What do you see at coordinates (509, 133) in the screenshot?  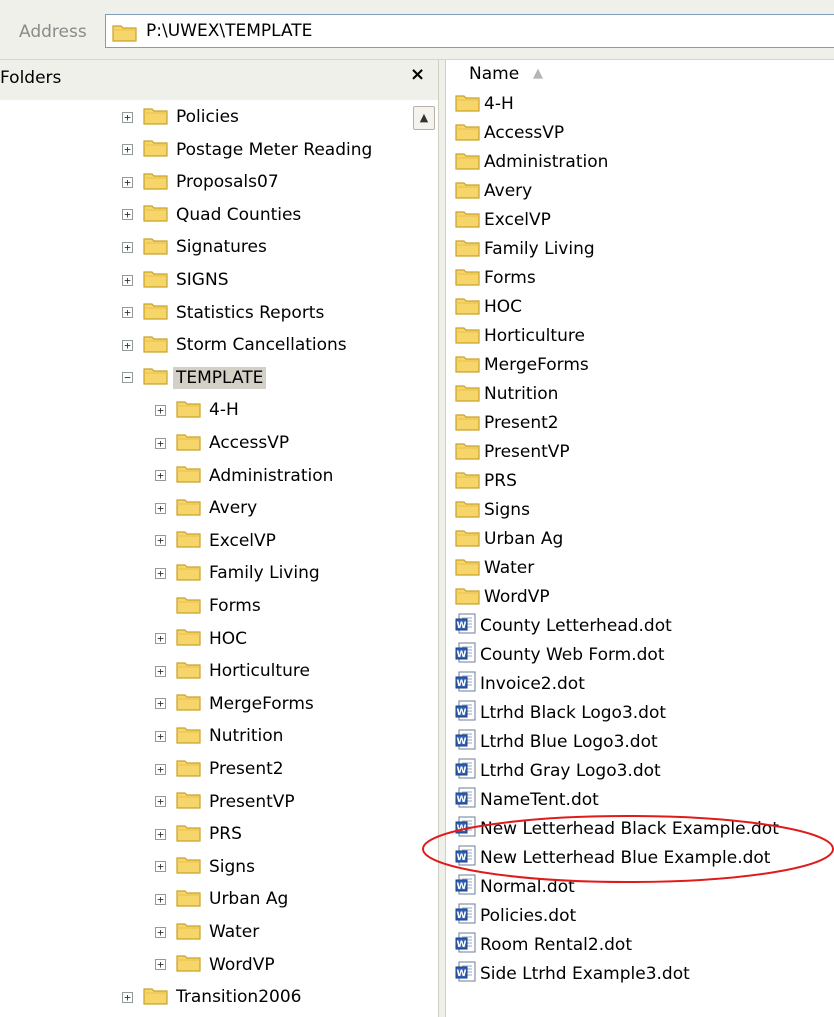 I see `file-list-item: AccessVP` at bounding box center [509, 133].